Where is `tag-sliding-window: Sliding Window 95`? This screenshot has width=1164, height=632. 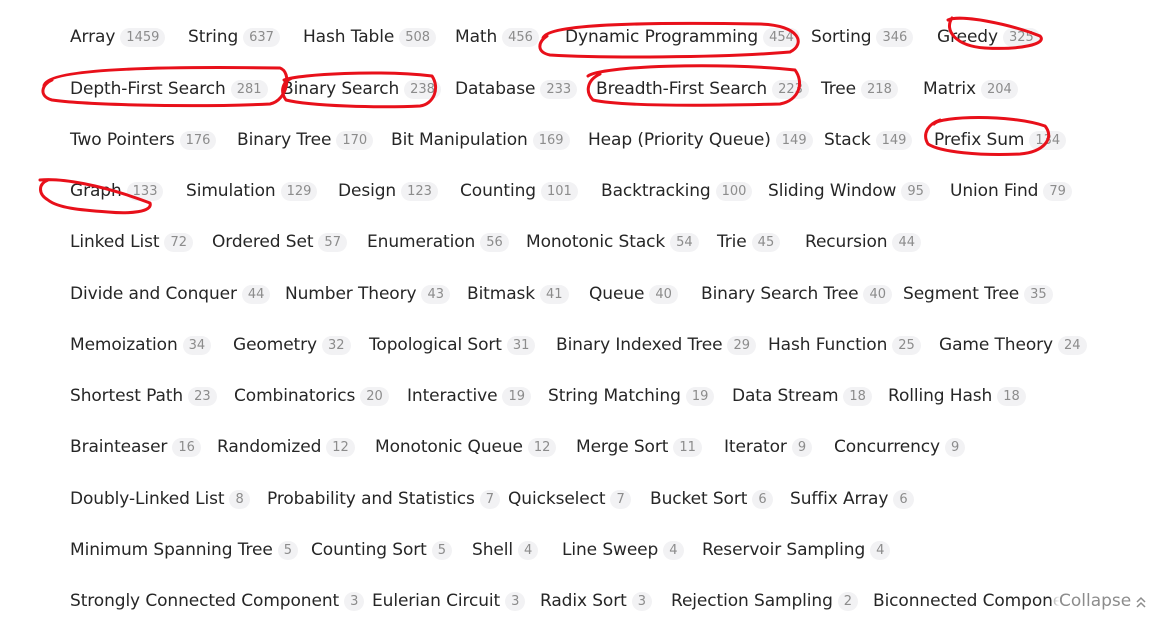 tag-sliding-window: Sliding Window 95 is located at coordinates (849, 191).